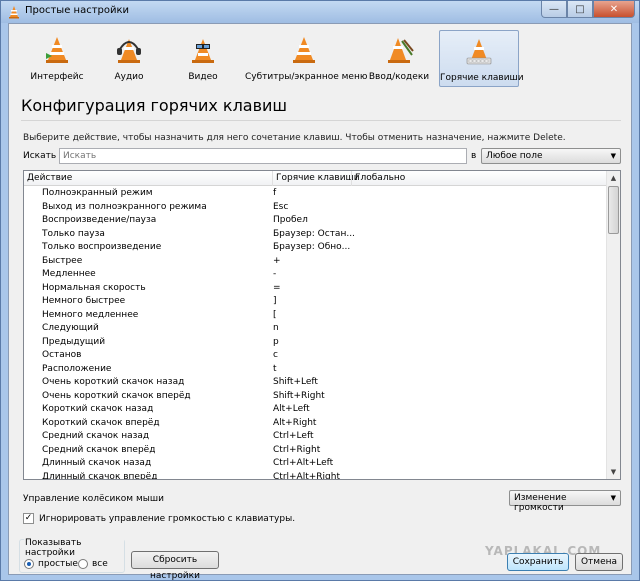 The image size is (640, 581). Describe the element at coordinates (263, 156) in the screenshot. I see `search-input` at that location.